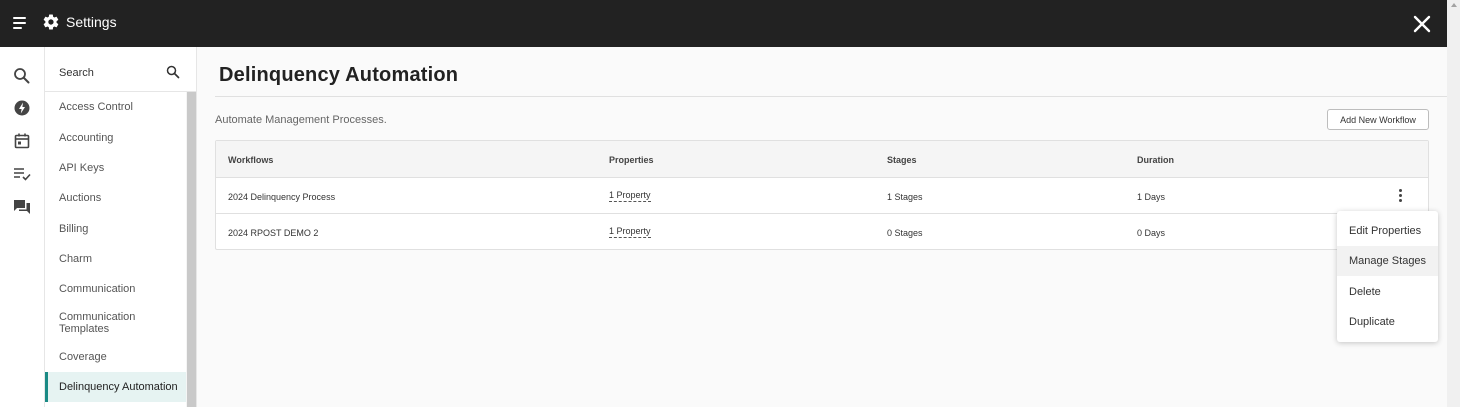 Image resolution: width=1460 pixels, height=407 pixels. What do you see at coordinates (250, 160) in the screenshot?
I see `column-header-workflows: Workflows` at bounding box center [250, 160].